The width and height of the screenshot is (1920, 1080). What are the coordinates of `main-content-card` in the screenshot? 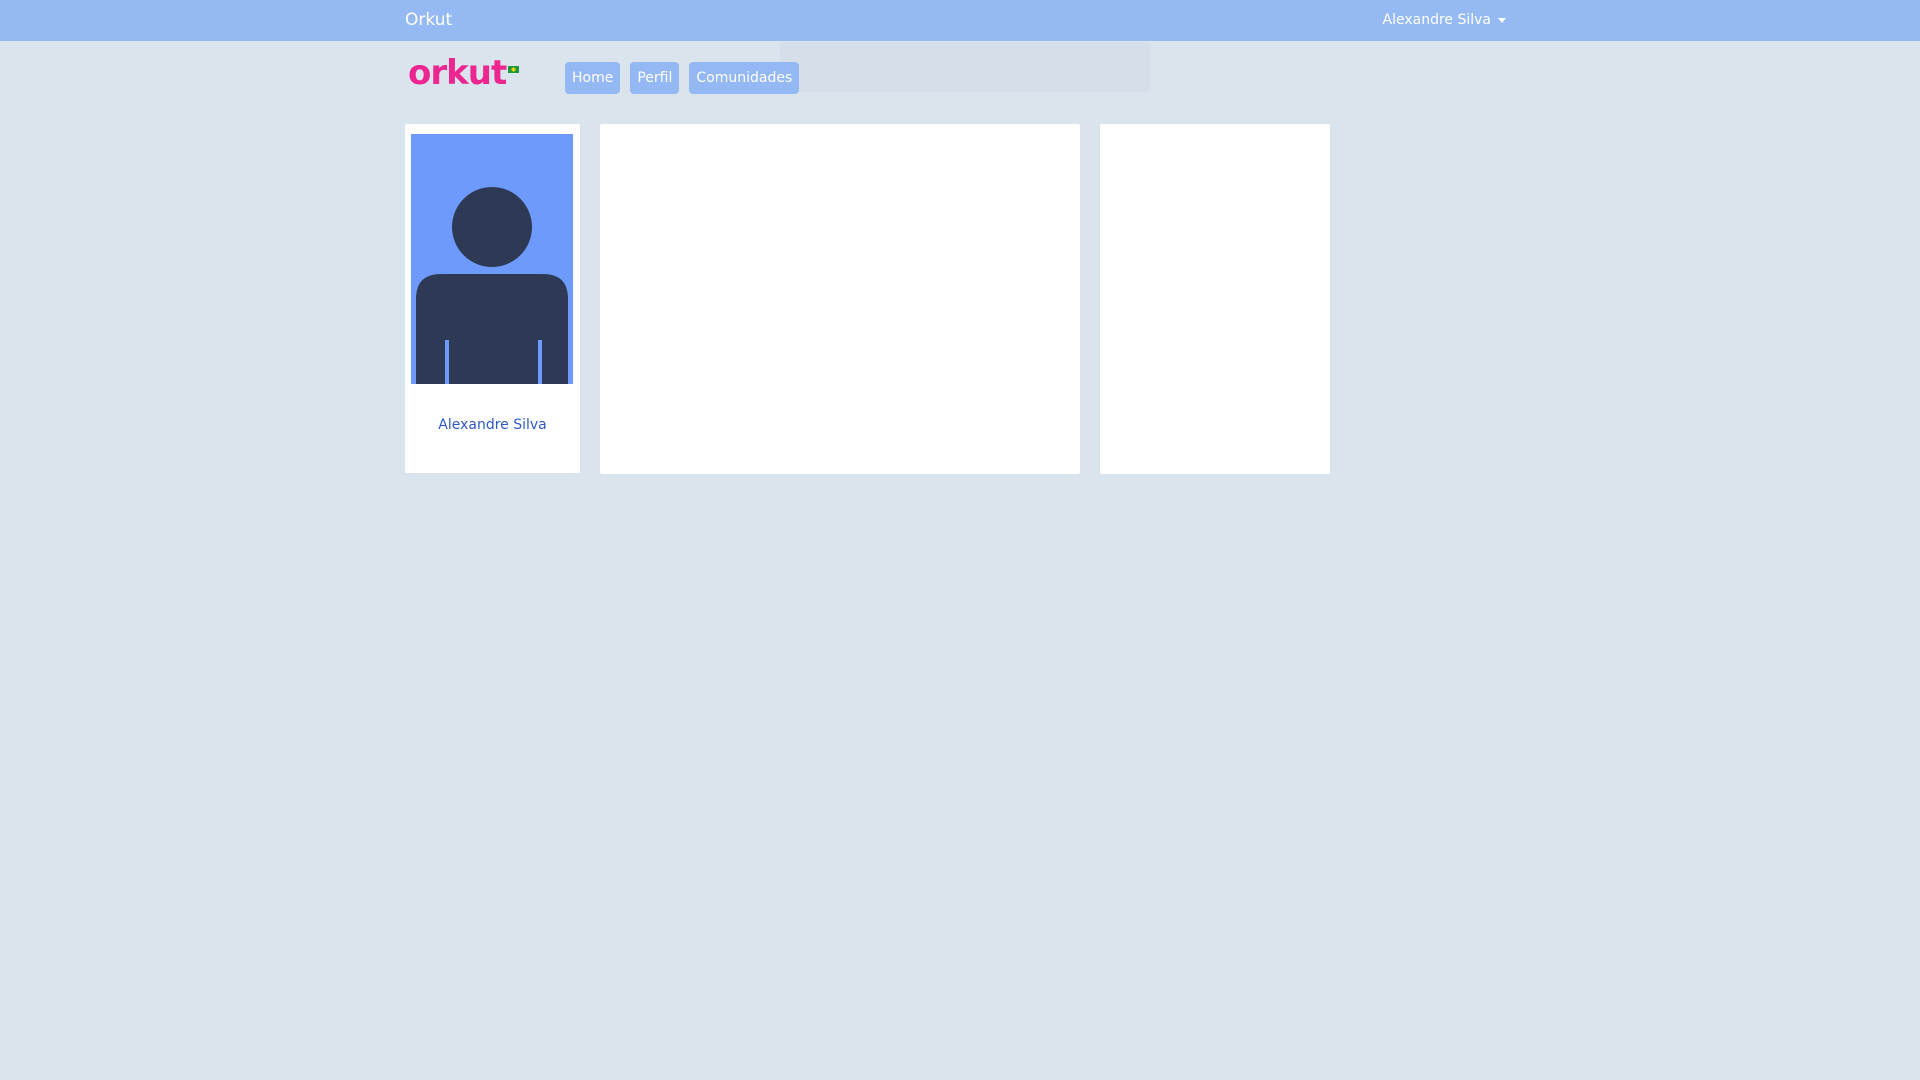 It's located at (840, 299).